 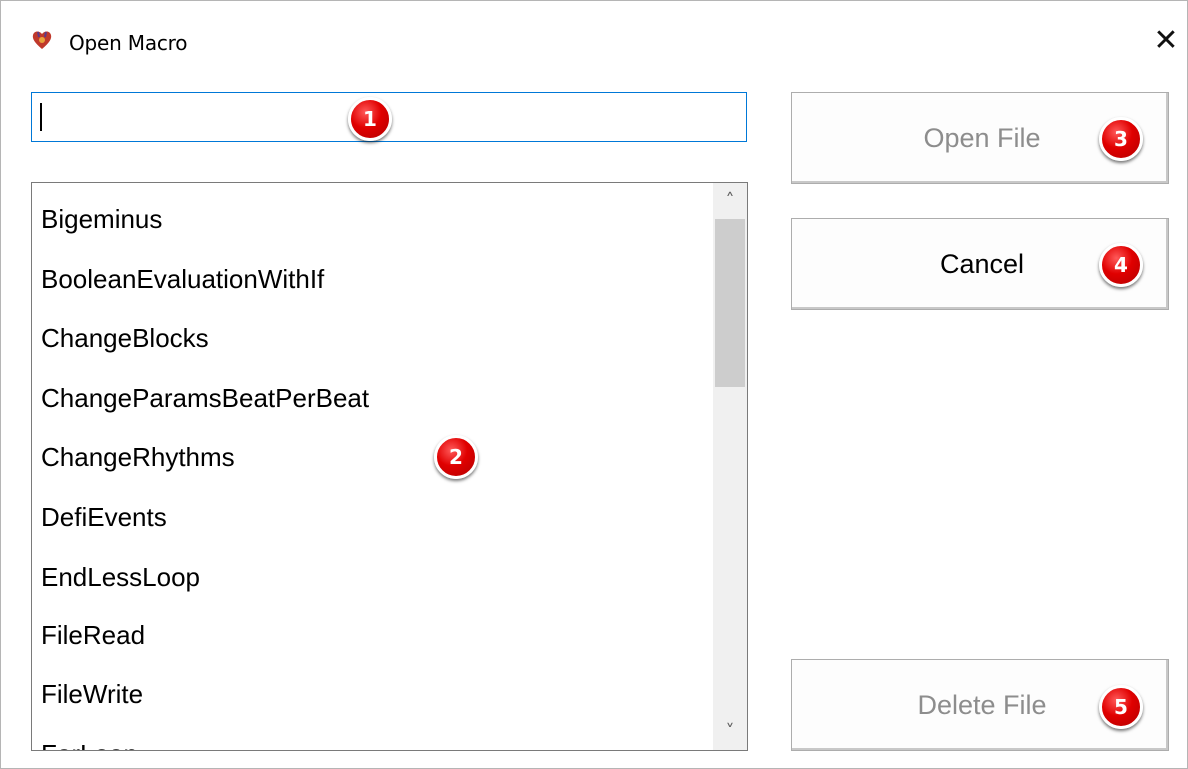 I want to click on list-item: DefiEvents, so click(x=371, y=517).